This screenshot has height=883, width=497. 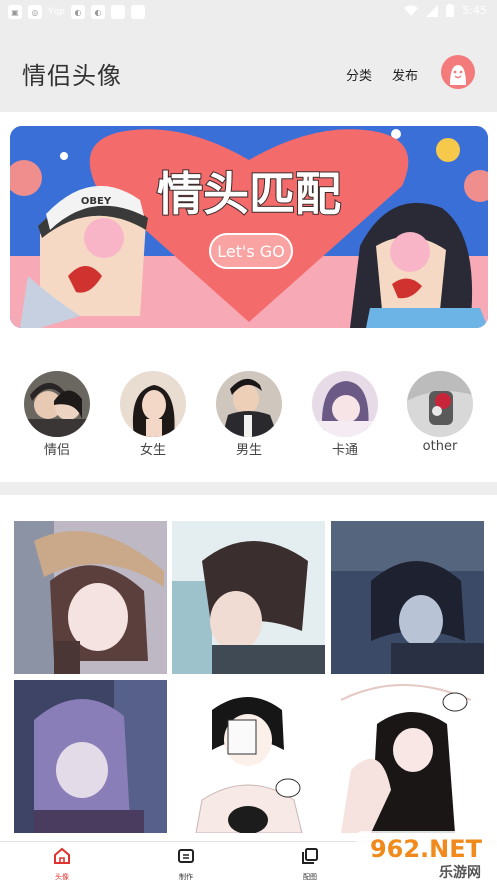 What do you see at coordinates (310, 877) in the screenshot?
I see `nav-label: 配图` at bounding box center [310, 877].